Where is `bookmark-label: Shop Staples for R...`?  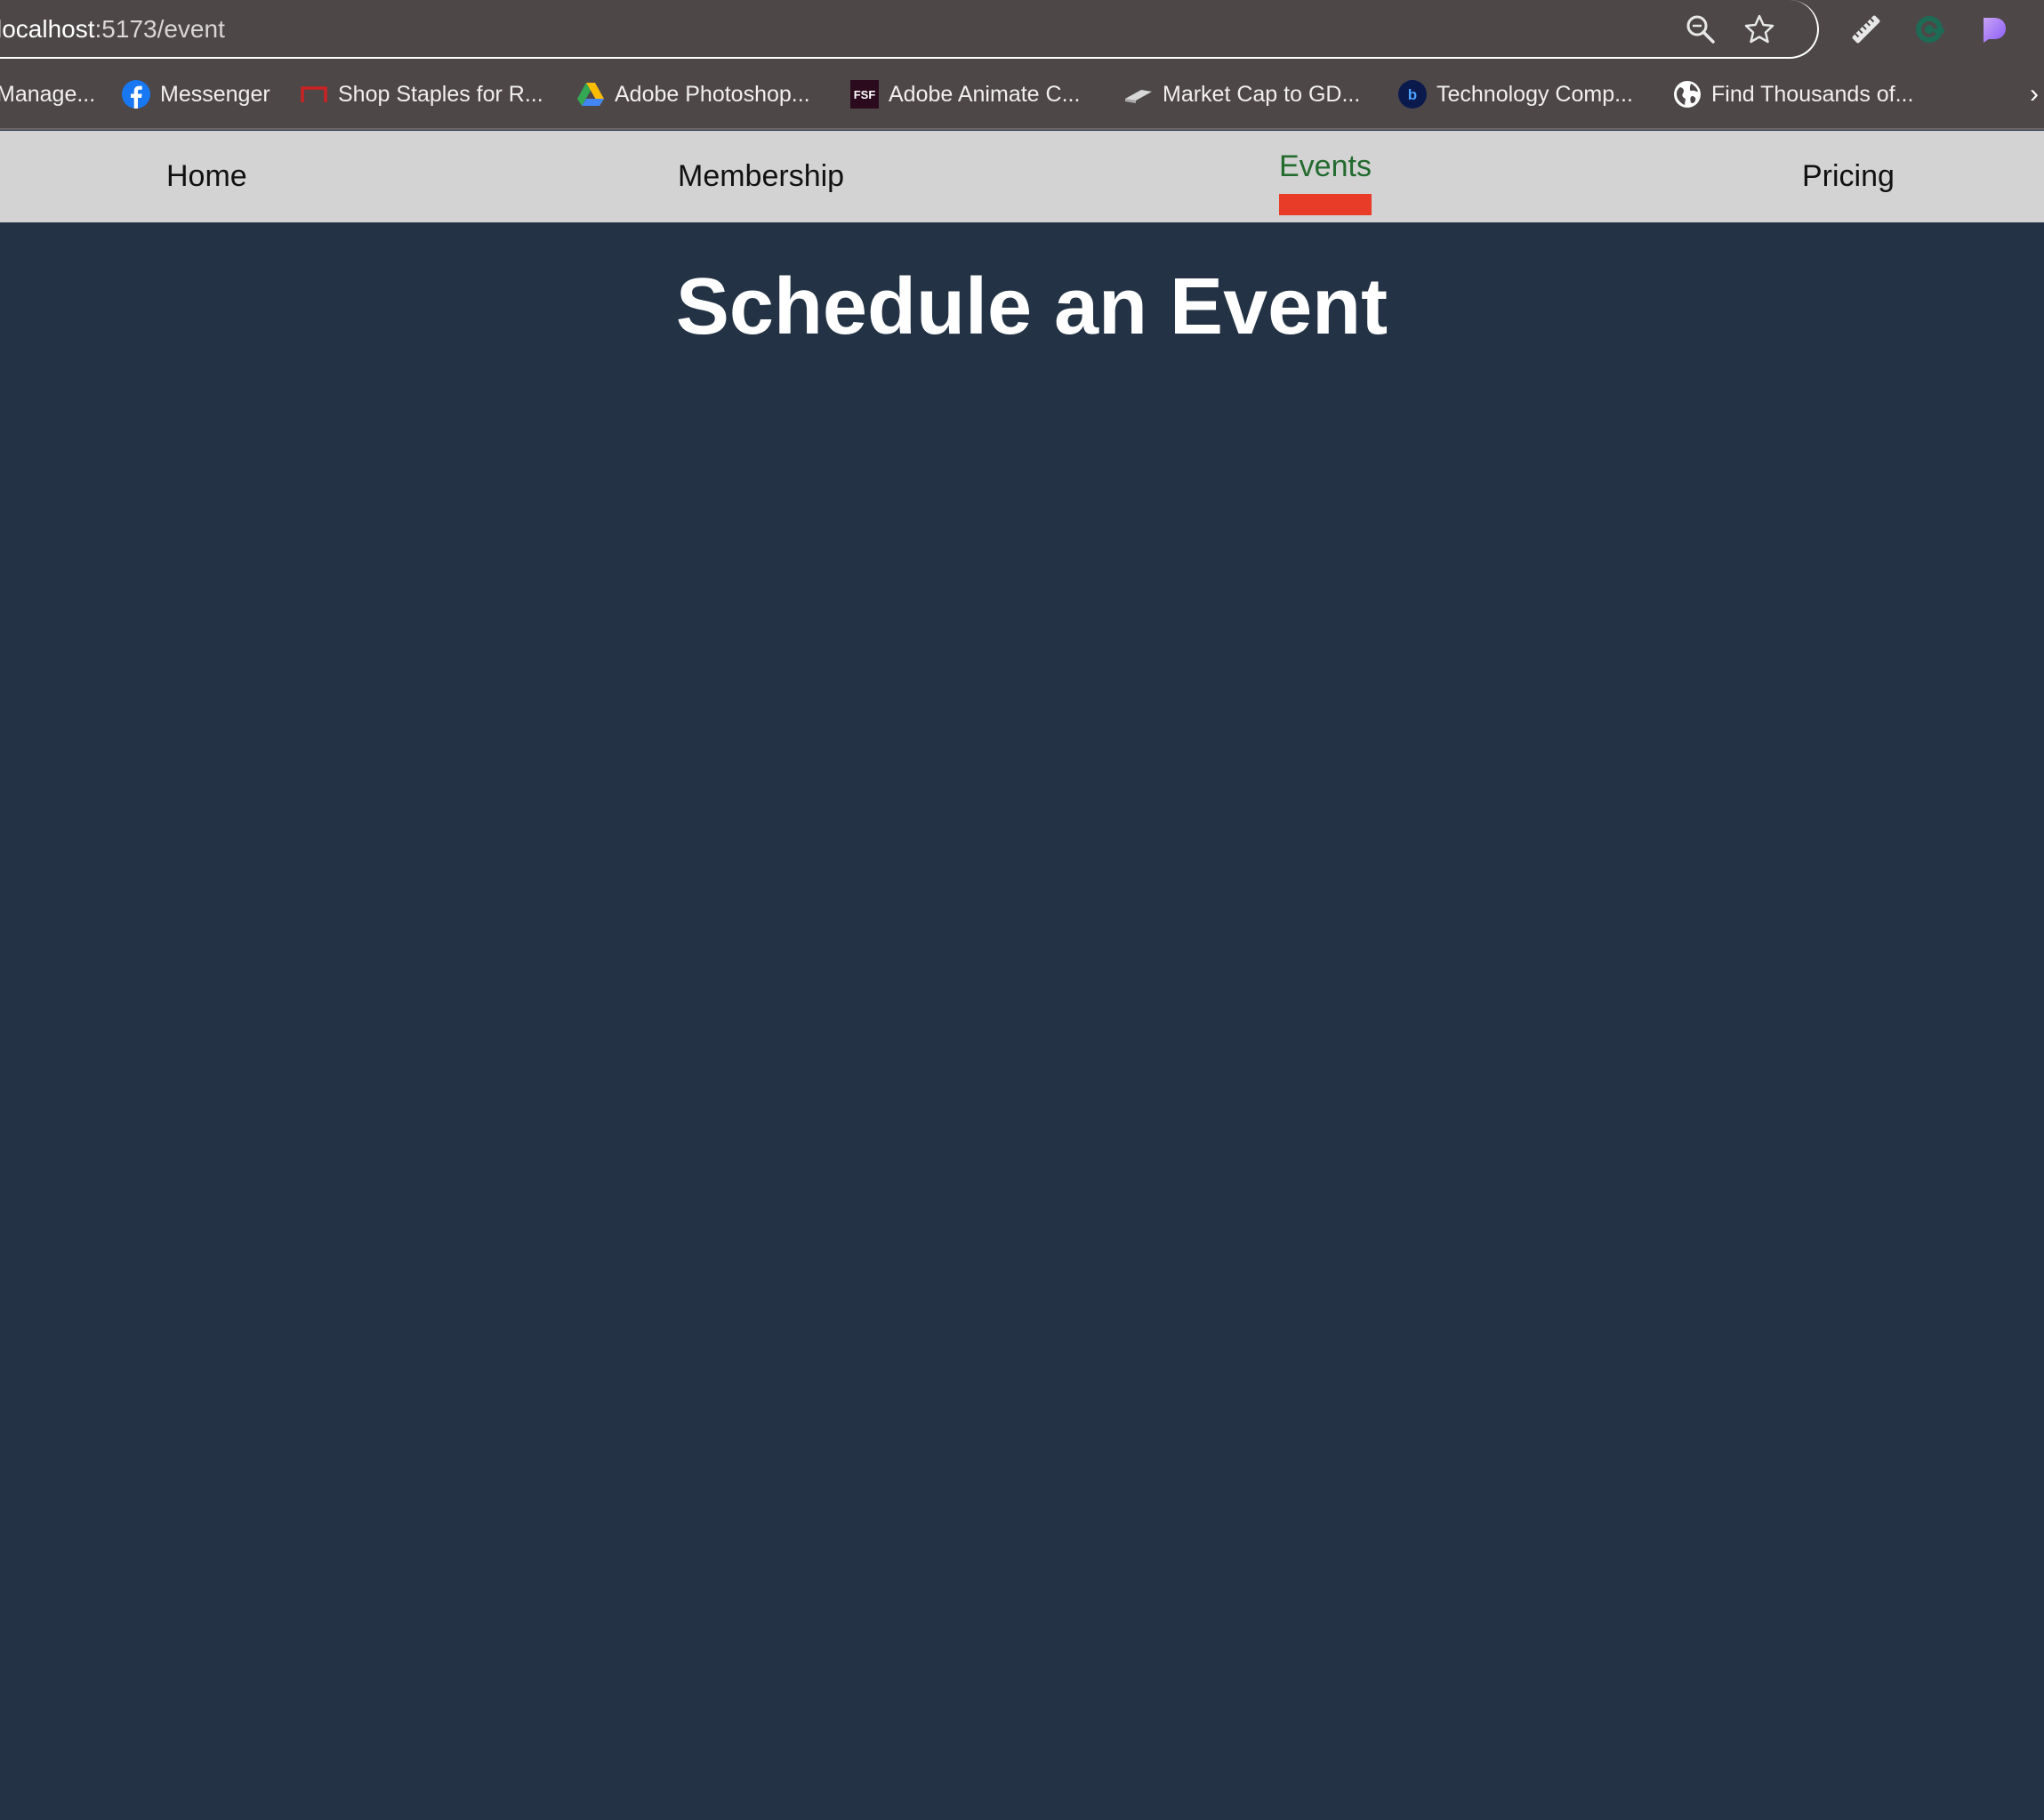
bookmark-label: Shop Staples for R... is located at coordinates (440, 94).